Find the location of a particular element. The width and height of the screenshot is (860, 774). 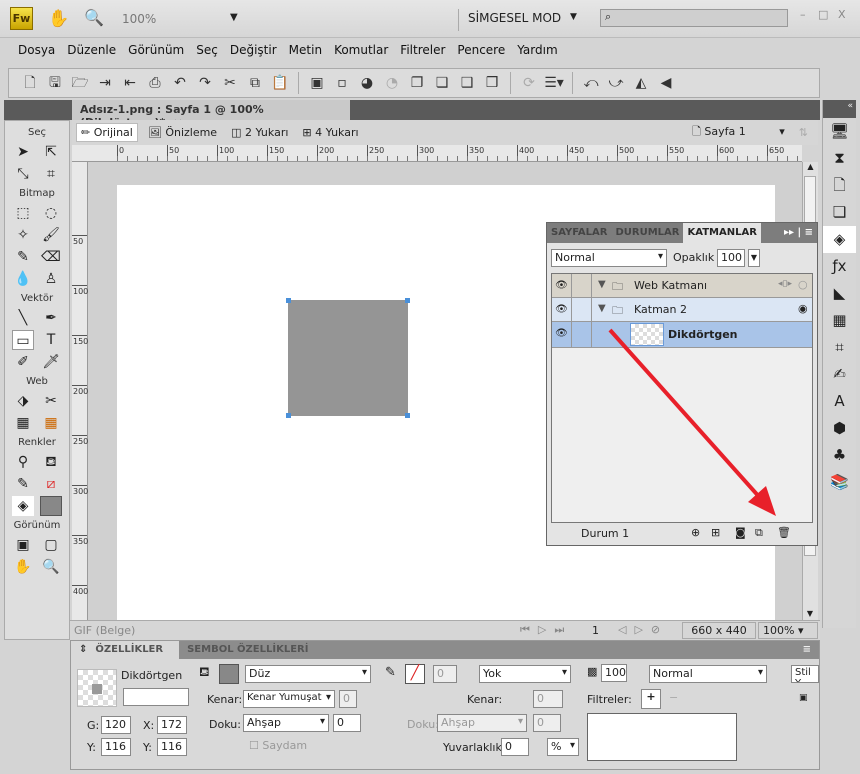

history-panel-icon: ⧗ is located at coordinates (839, 158).